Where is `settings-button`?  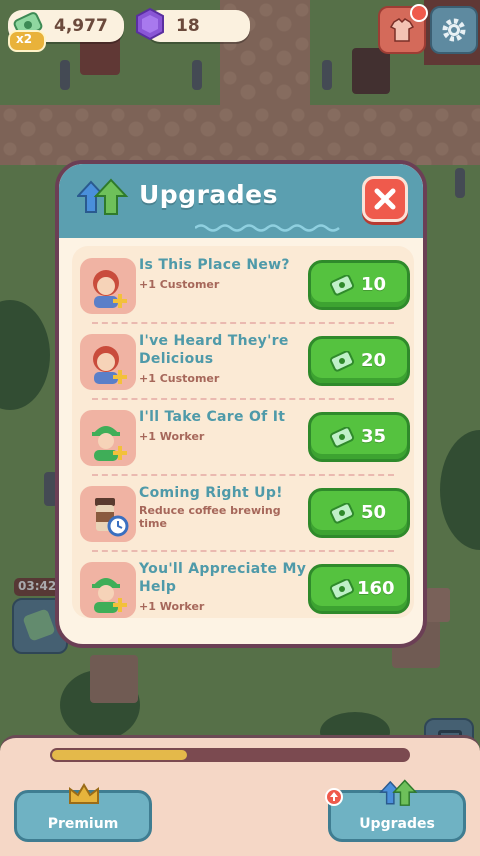
settings-button is located at coordinates (454, 30).